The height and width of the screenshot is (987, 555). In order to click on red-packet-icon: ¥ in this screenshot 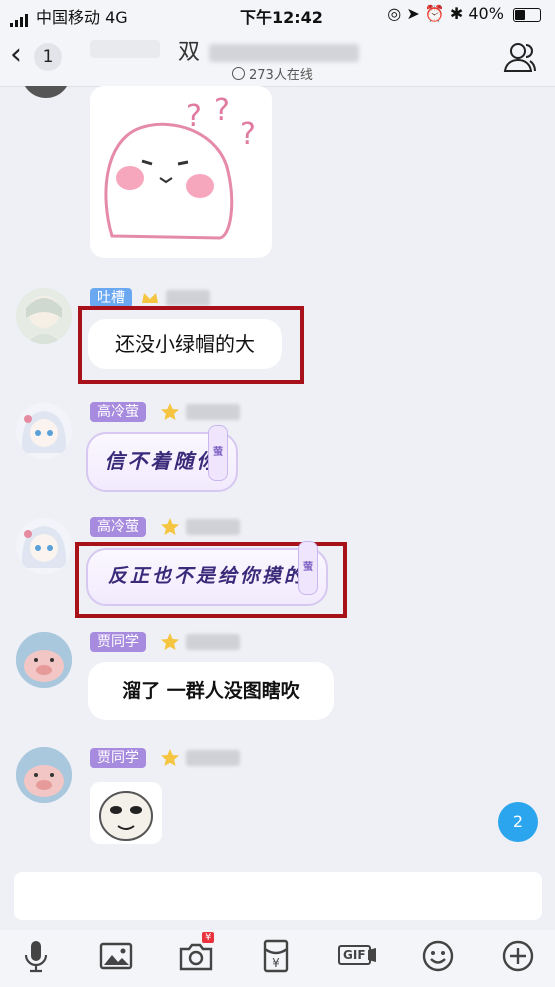, I will do `click(276, 956)`.